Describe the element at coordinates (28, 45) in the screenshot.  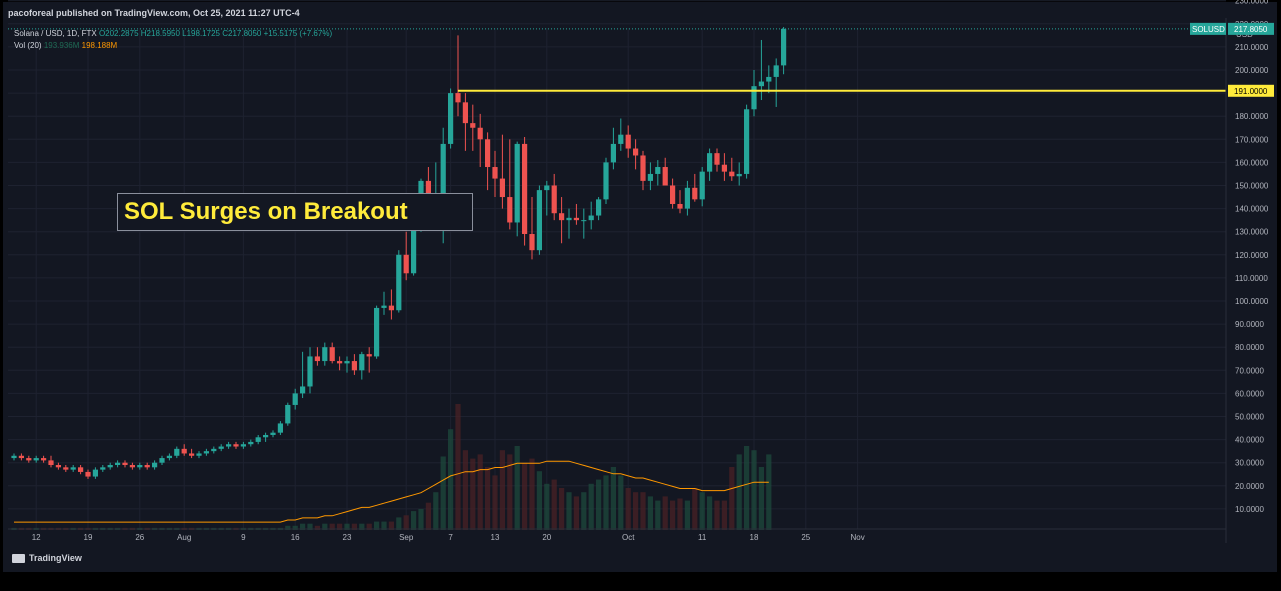
I see `volume-label: Vol (20)` at that location.